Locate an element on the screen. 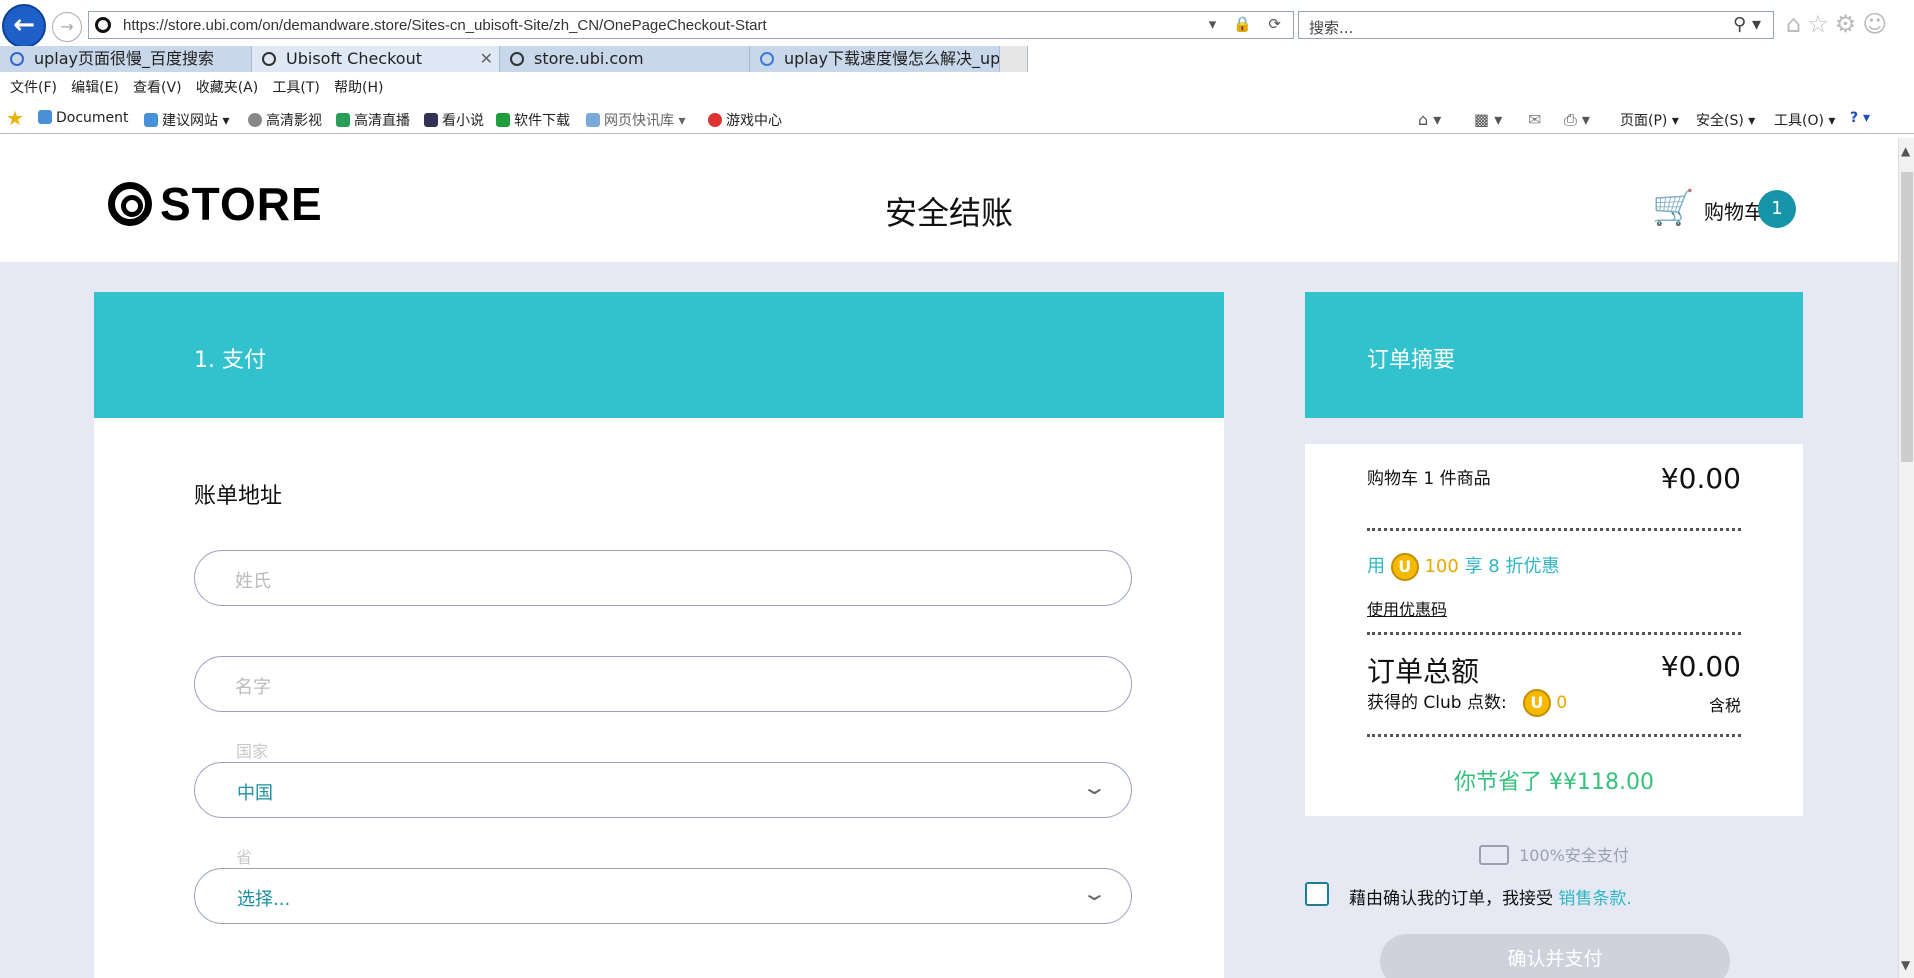  confirm-and-pay-button: 确认并支付 is located at coordinates (1555, 956).